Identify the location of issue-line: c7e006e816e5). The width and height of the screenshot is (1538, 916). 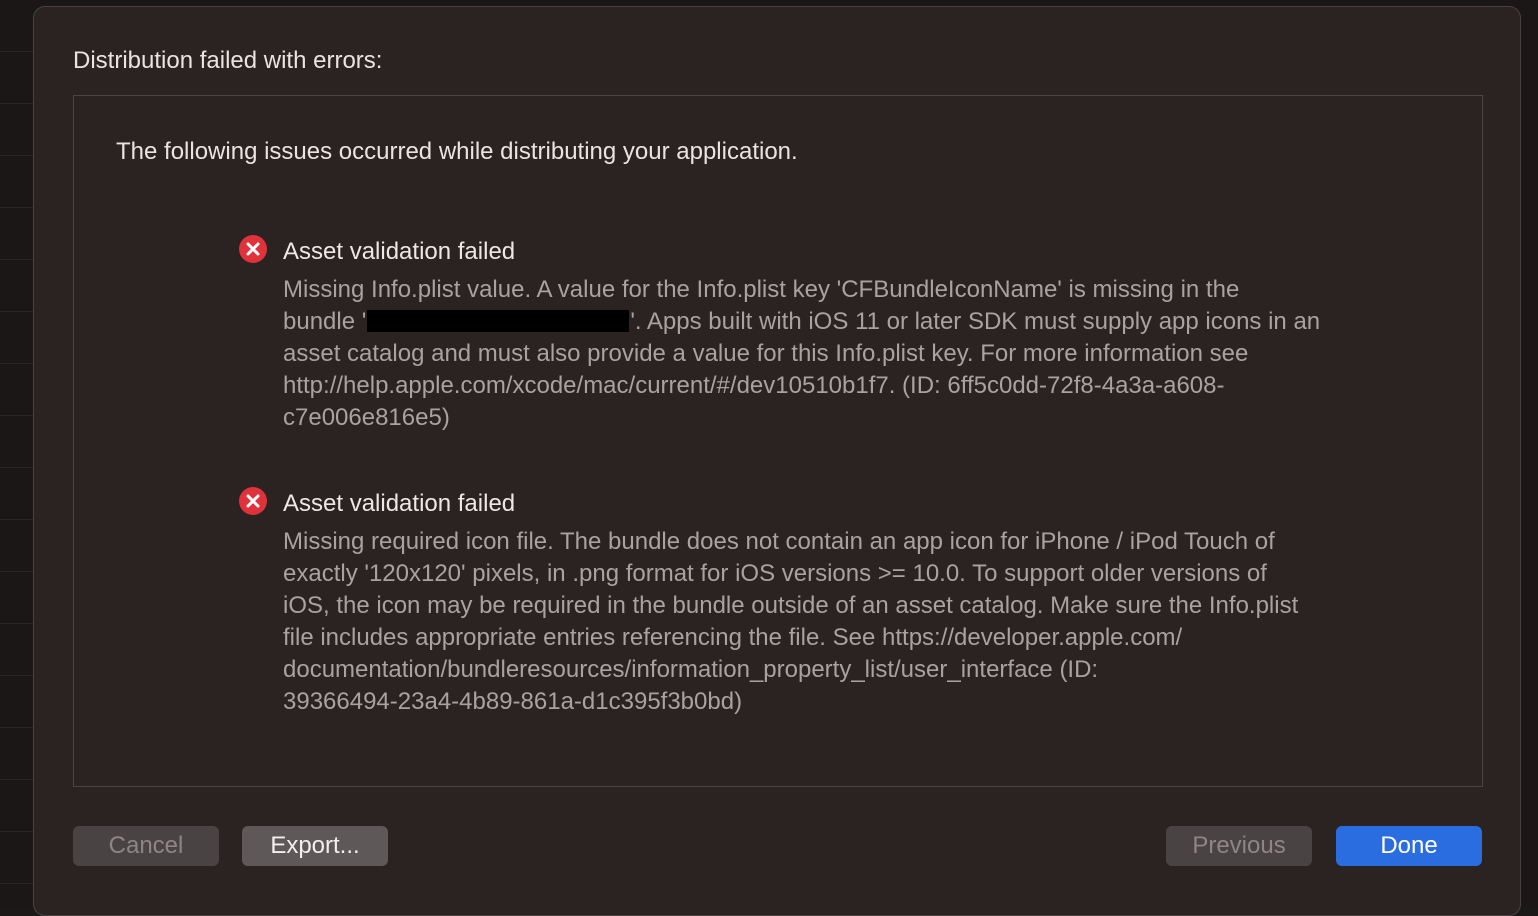
(366, 417).